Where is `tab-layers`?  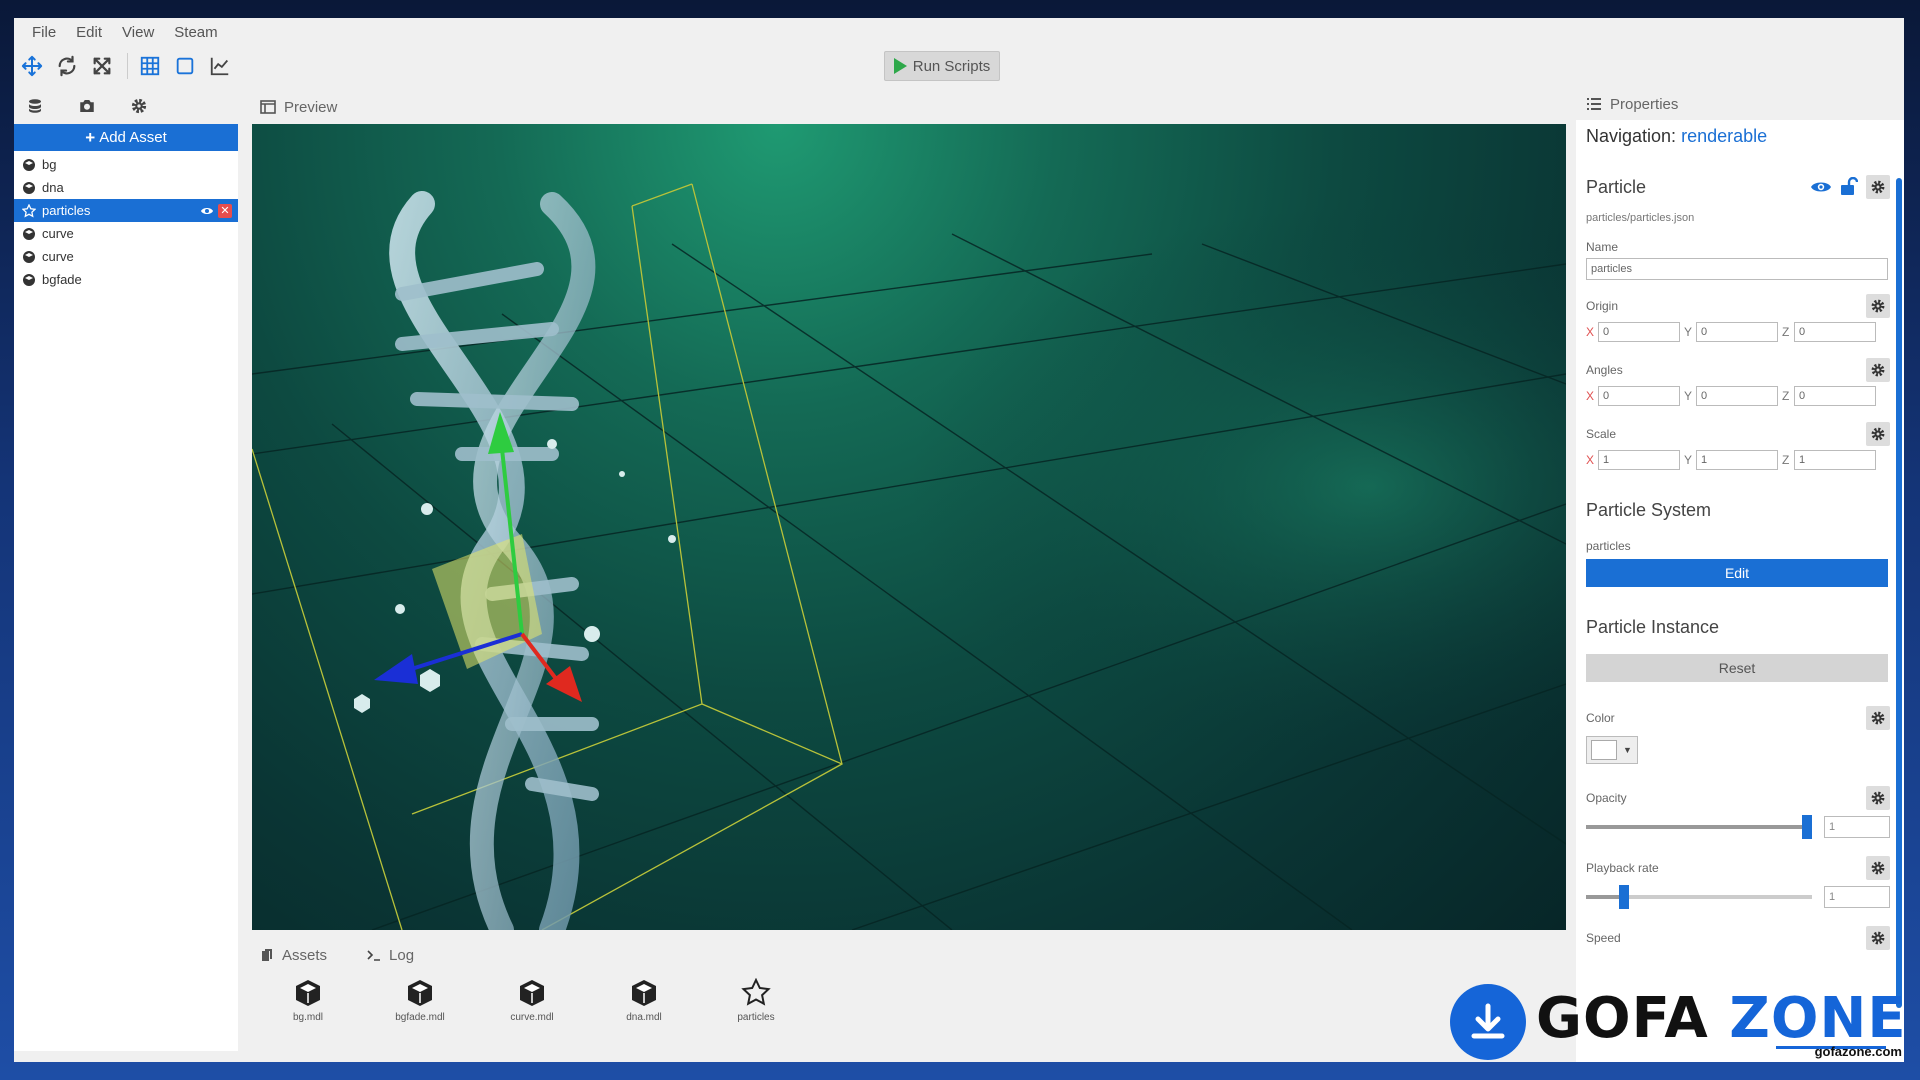 tab-layers is located at coordinates (35, 106).